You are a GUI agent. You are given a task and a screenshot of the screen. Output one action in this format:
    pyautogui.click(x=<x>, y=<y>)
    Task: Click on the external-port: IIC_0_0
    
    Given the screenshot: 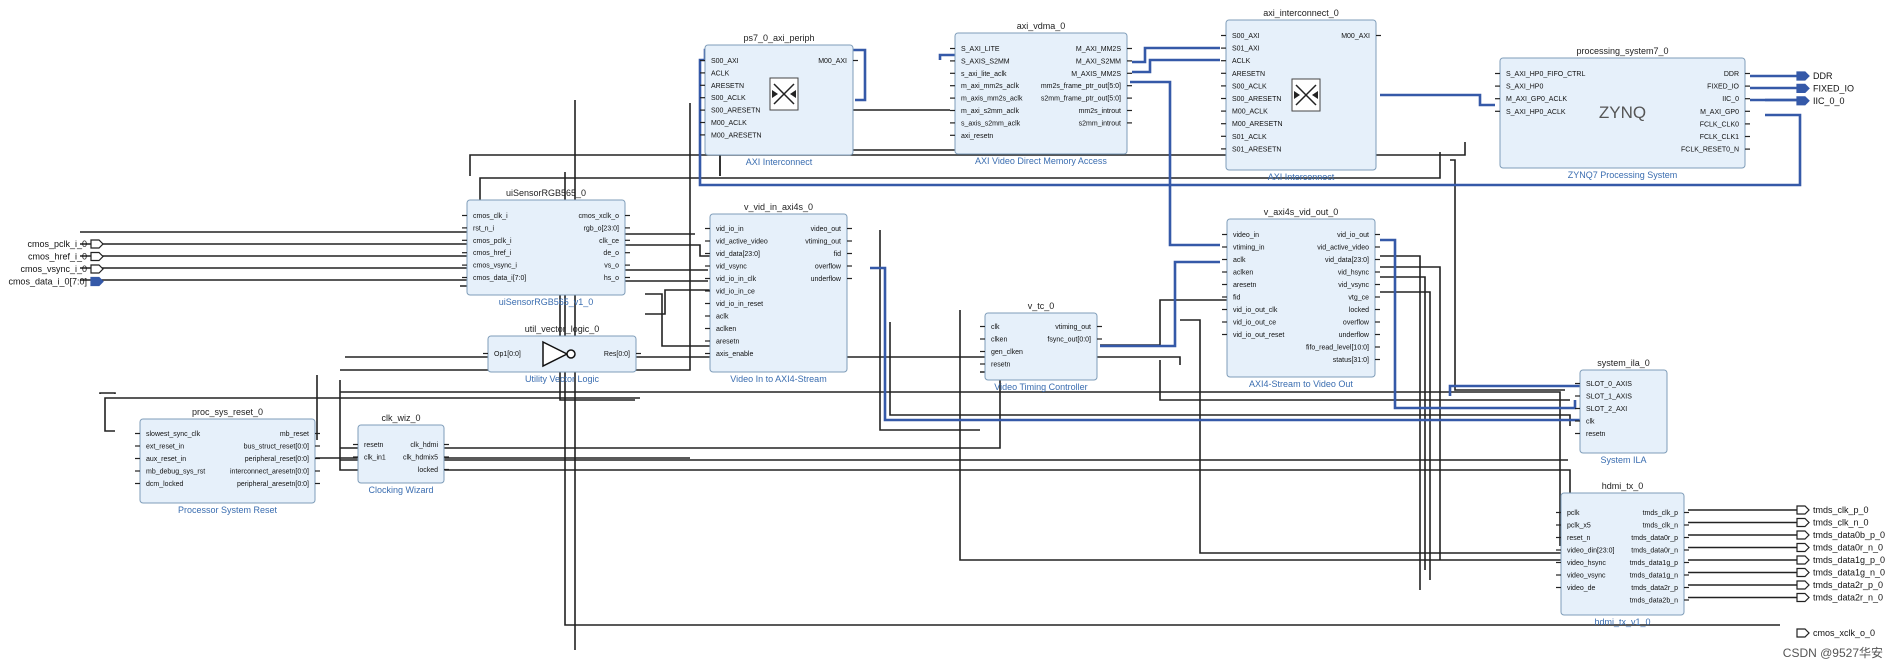 What is the action you would take?
    pyautogui.click(x=1820, y=101)
    